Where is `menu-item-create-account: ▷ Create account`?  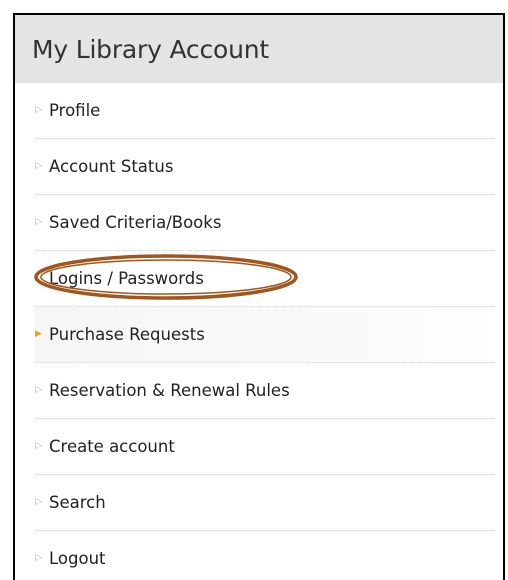 menu-item-create-account: ▷ Create account is located at coordinates (264, 447).